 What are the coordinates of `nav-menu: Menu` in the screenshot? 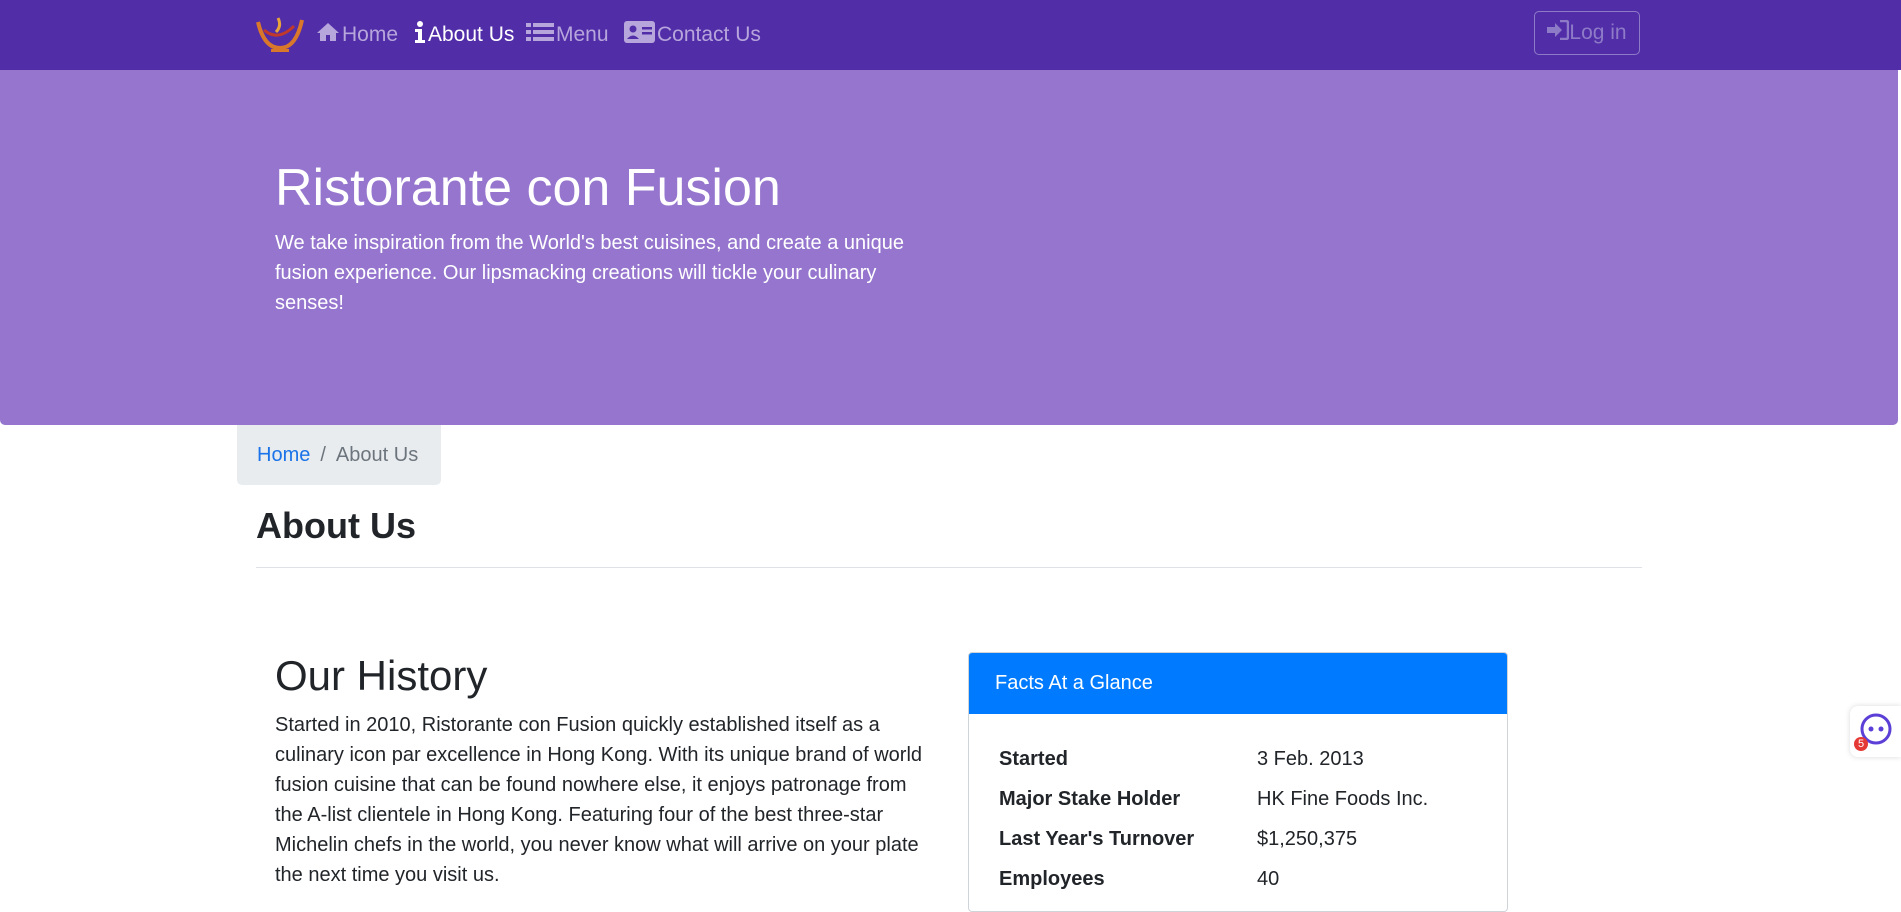 It's located at (567, 35).